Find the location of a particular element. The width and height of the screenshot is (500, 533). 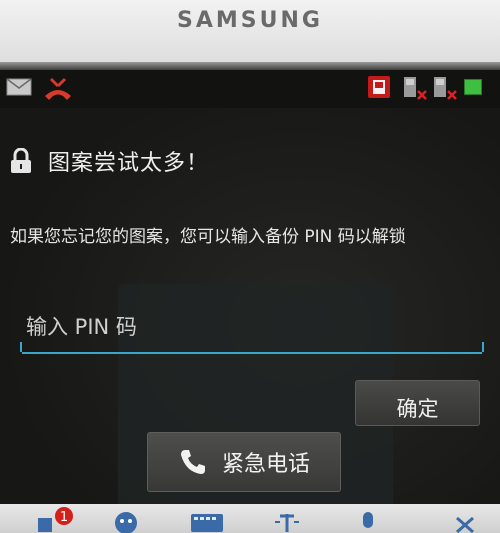

lockout-header: 图案尝试太多！ is located at coordinates (109, 161).